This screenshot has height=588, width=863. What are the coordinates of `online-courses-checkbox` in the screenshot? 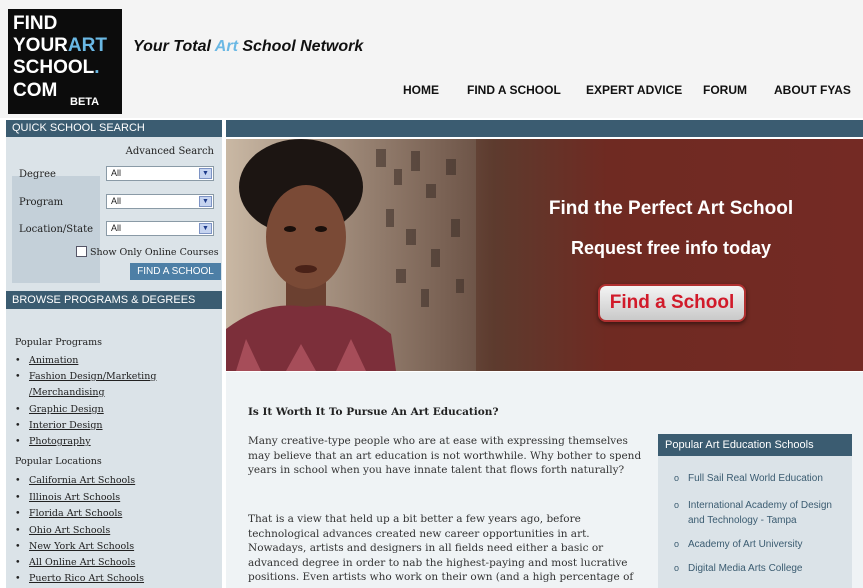 It's located at (81, 251).